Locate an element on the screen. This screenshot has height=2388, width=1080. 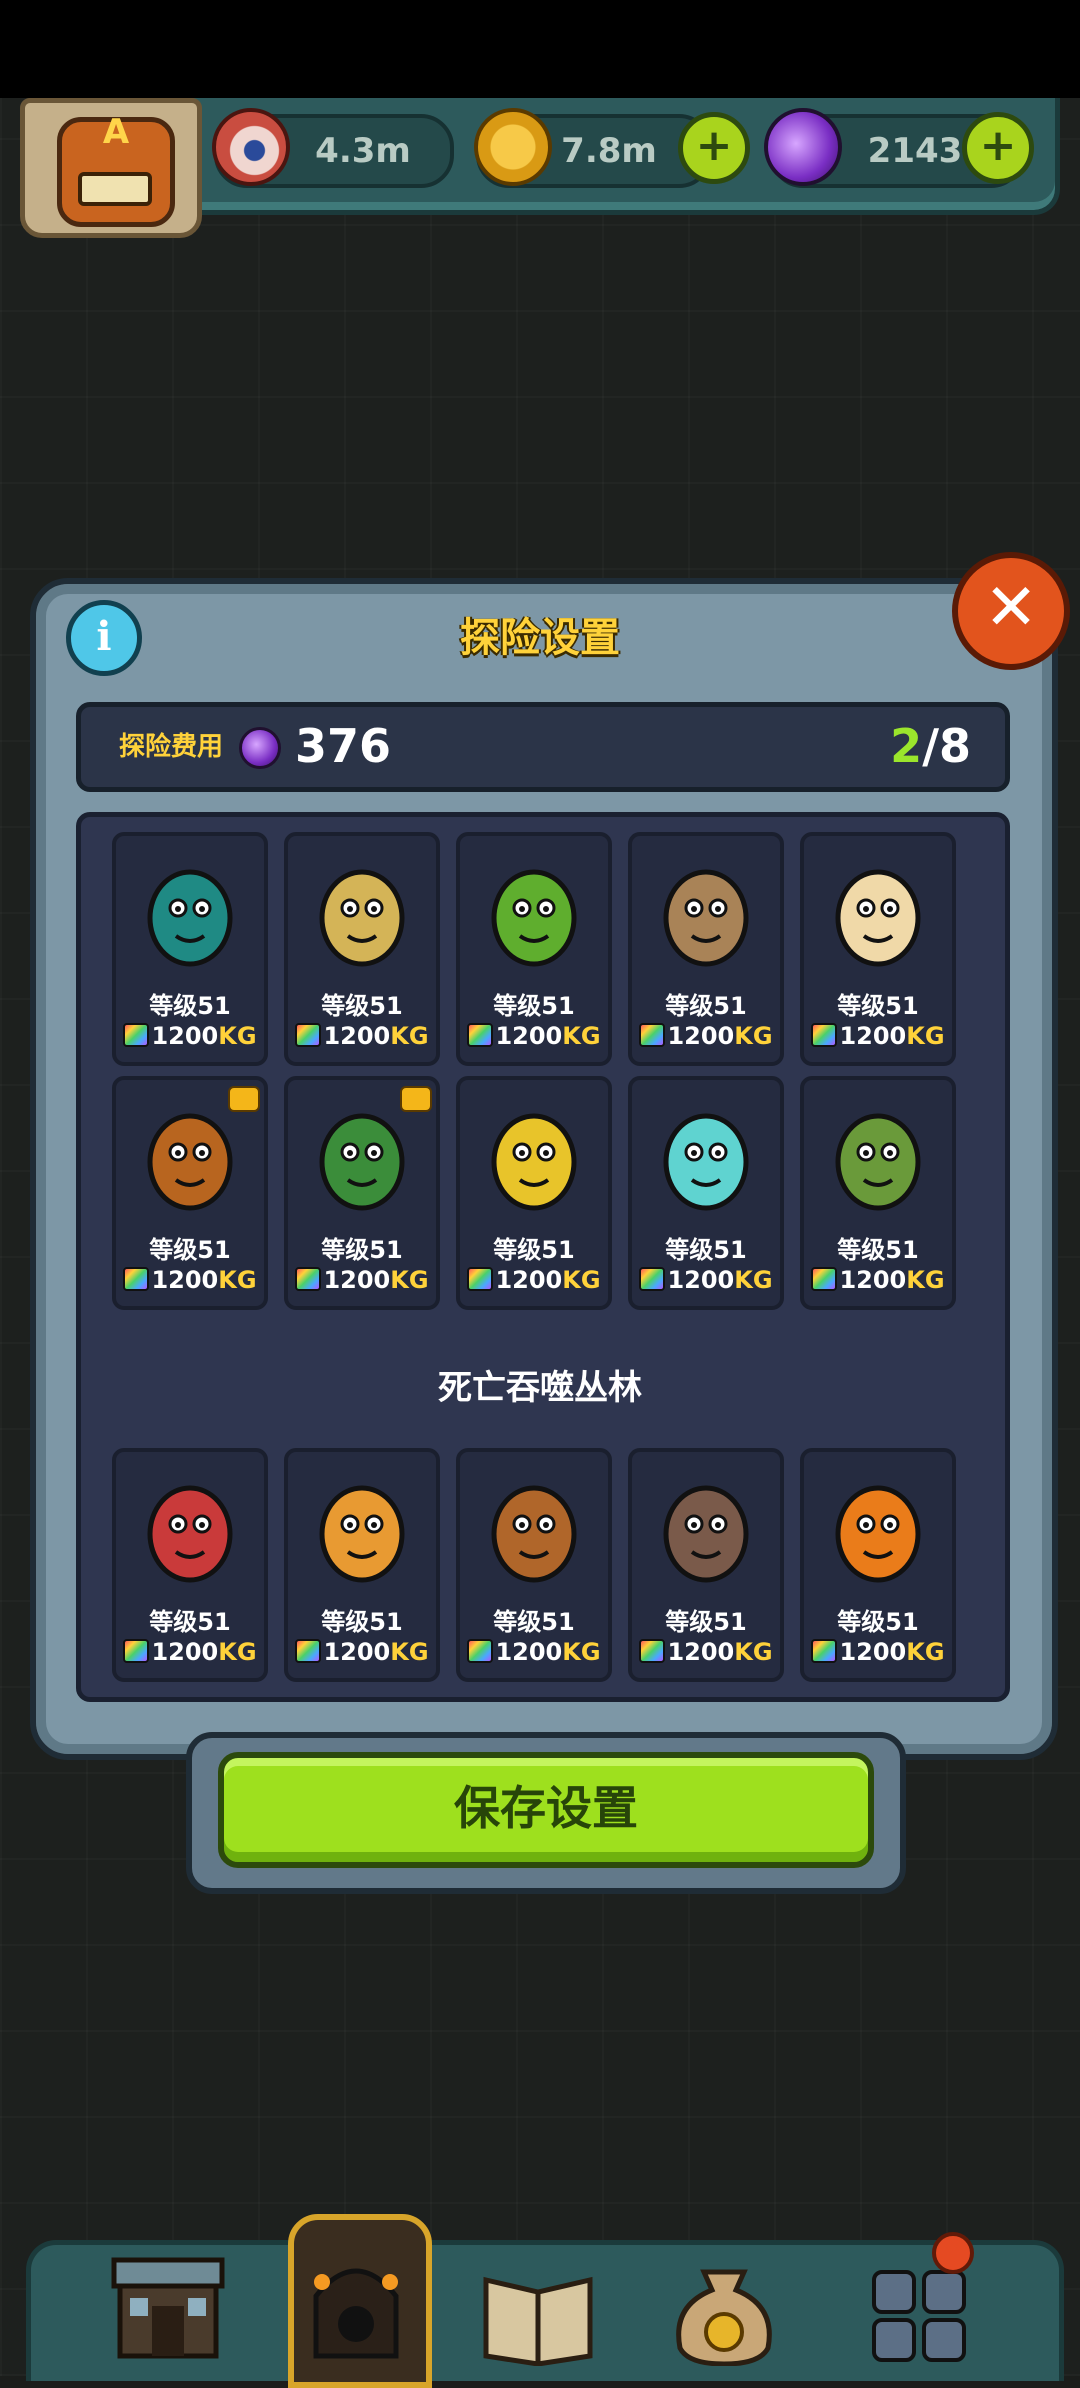
close-button: ✕ is located at coordinates (1011, 611).